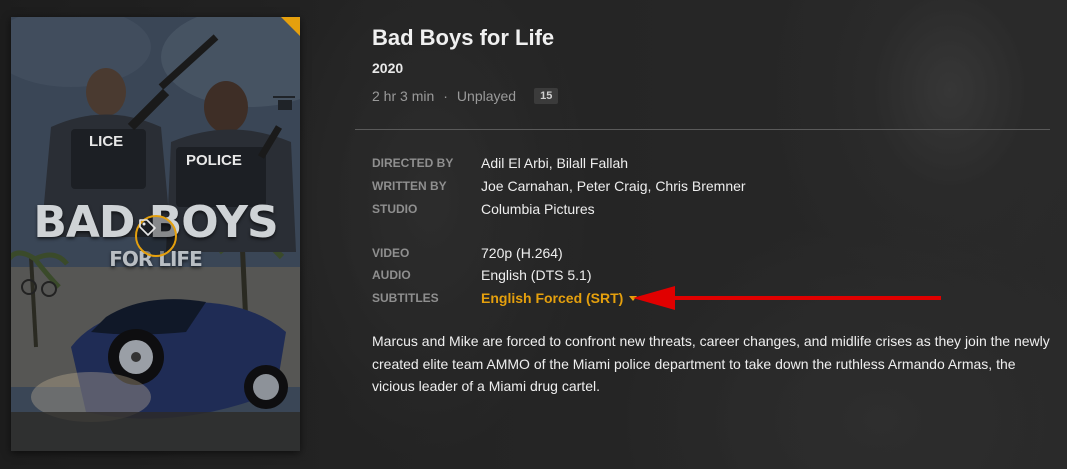 Image resolution: width=1067 pixels, height=469 pixels. I want to click on movie-year: 2020, so click(387, 68).